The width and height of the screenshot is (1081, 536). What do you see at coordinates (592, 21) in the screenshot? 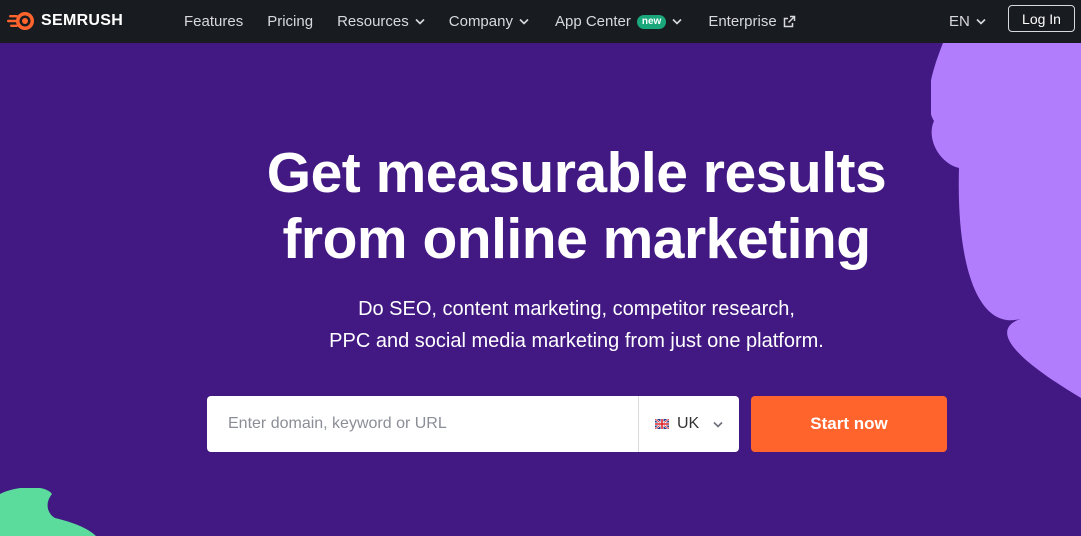
I see `nav-label: App Center` at bounding box center [592, 21].